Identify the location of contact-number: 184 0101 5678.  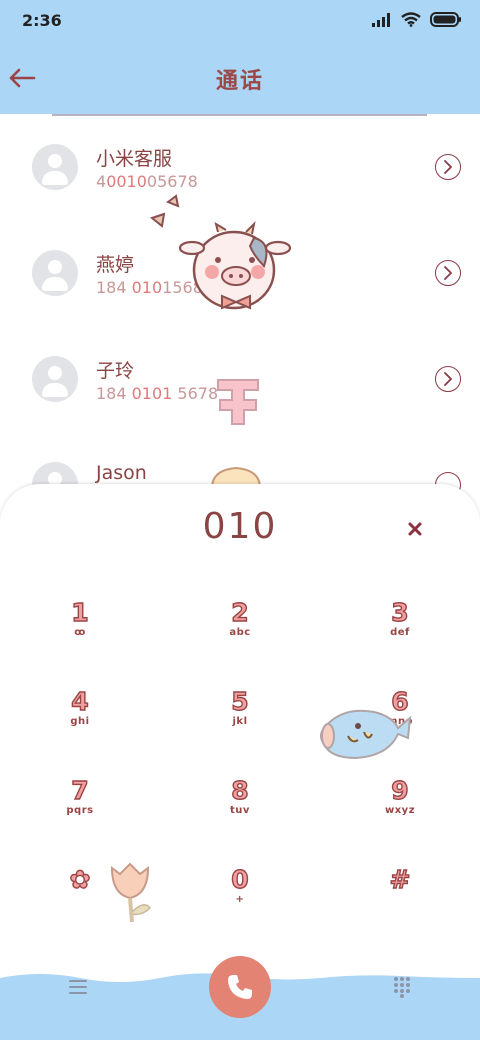
(157, 393).